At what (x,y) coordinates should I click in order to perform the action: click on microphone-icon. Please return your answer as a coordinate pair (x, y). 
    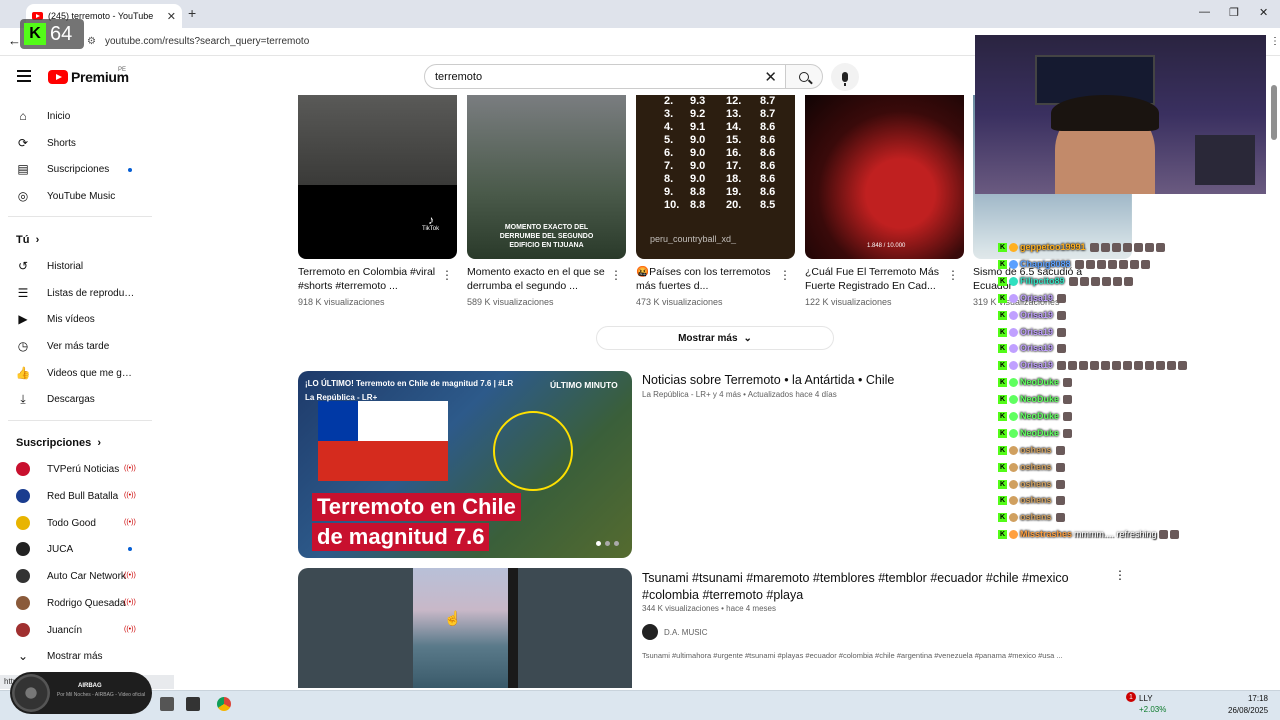
    Looking at the image, I should click on (845, 79).